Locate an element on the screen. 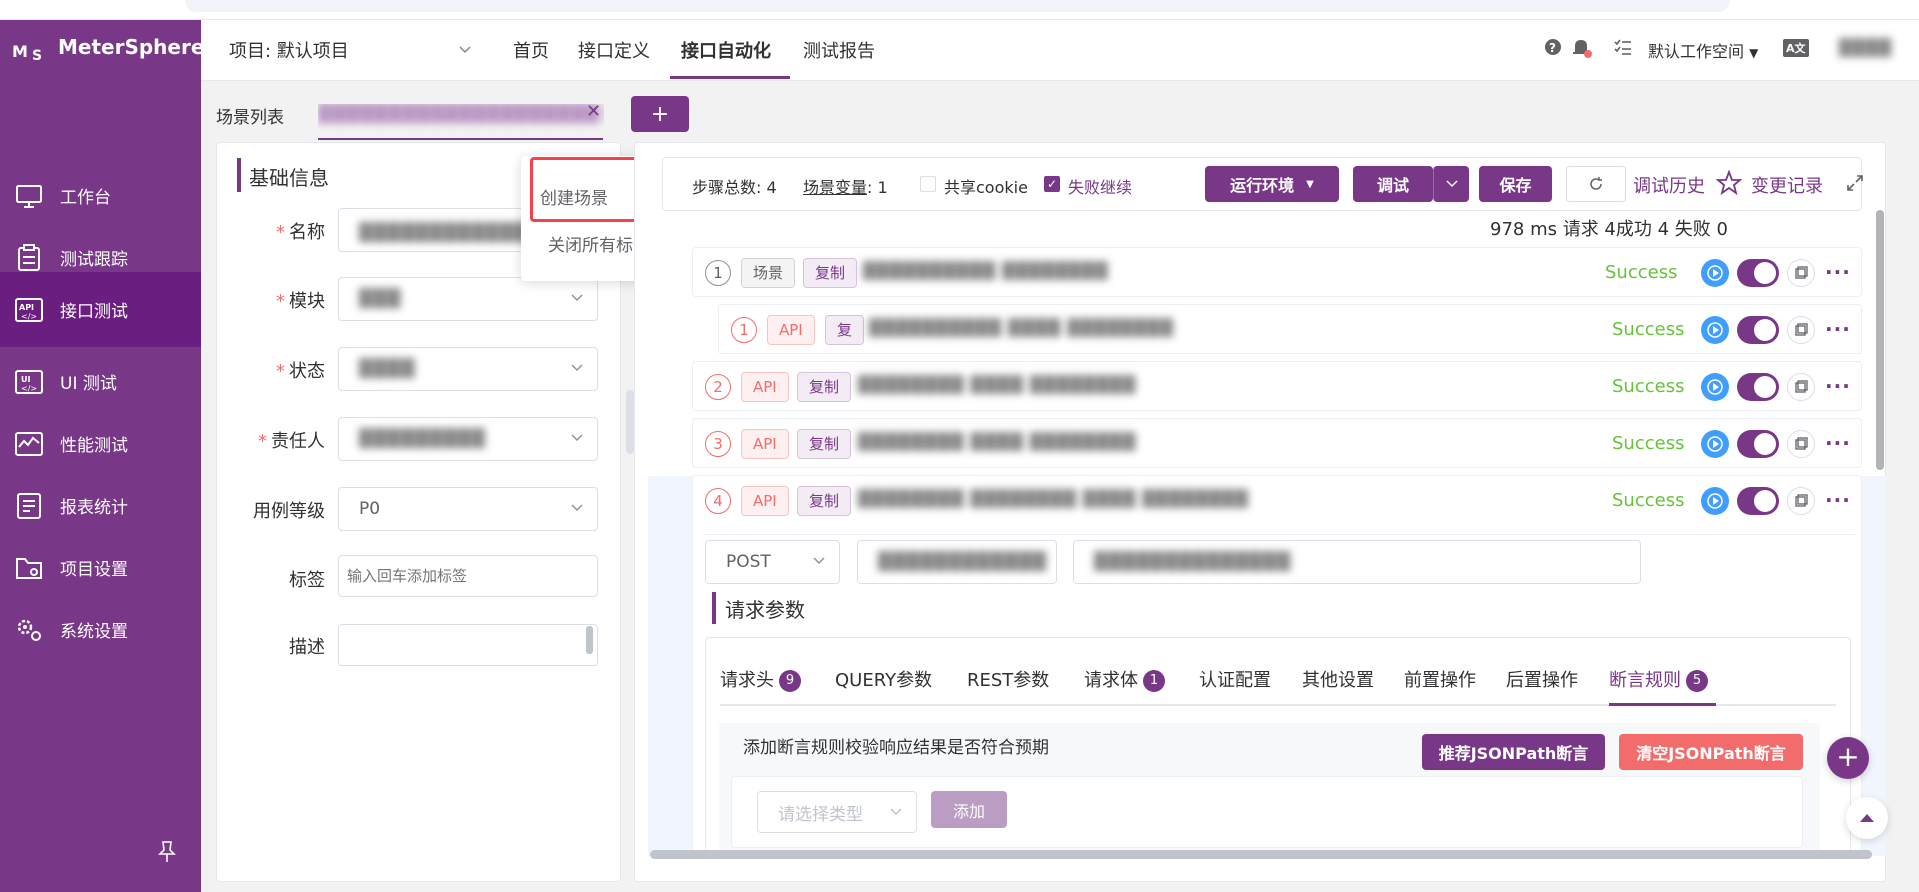 The image size is (1919, 892). pin-icon is located at coordinates (167, 852).